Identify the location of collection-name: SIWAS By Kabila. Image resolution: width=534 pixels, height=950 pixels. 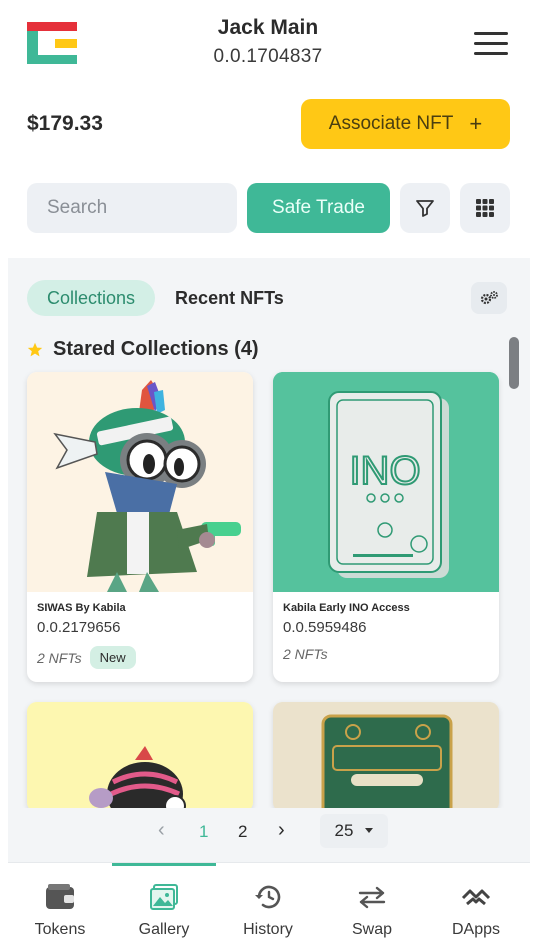
(81, 608).